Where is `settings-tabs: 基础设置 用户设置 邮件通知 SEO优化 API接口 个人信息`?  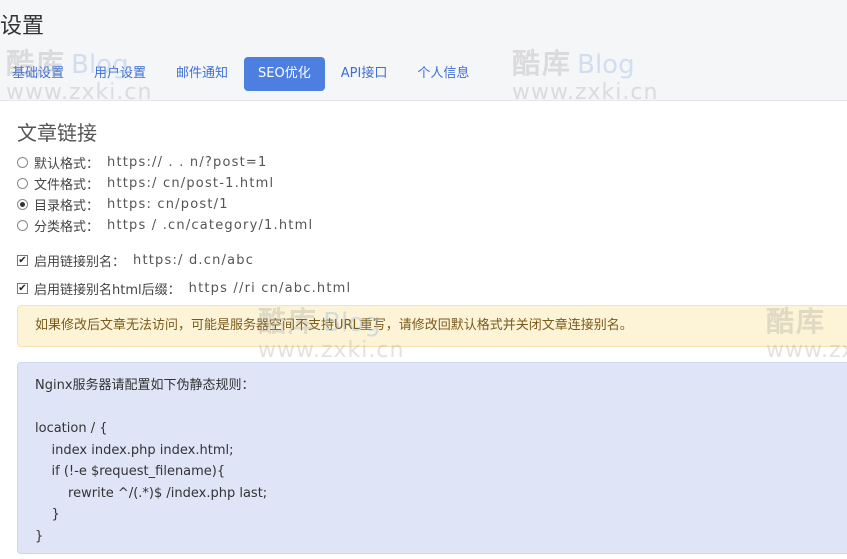 settings-tabs: 基础设置 用户设置 邮件通知 SEO优化 API接口 个人信息 is located at coordinates (242, 74).